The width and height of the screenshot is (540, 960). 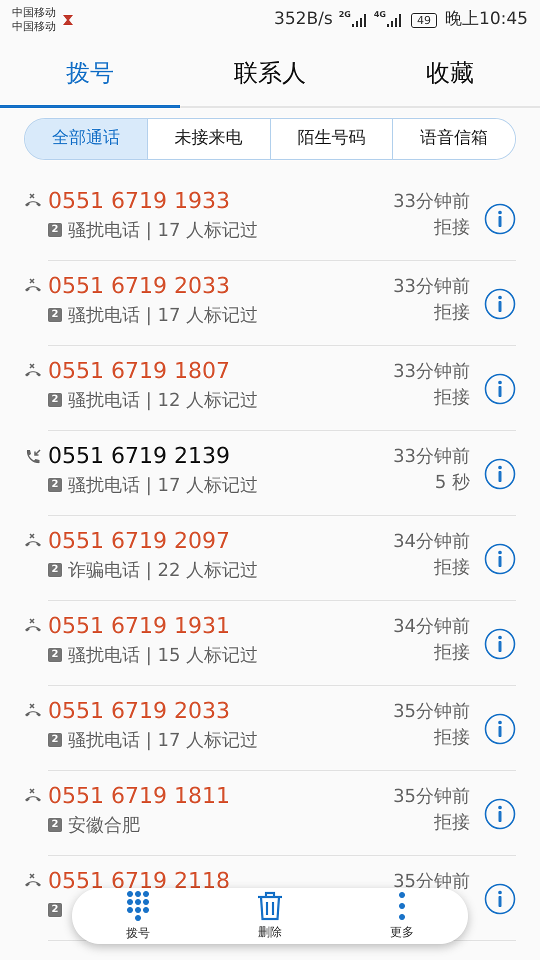 I want to click on phone-number: 0551 6719 1811, so click(x=139, y=797).